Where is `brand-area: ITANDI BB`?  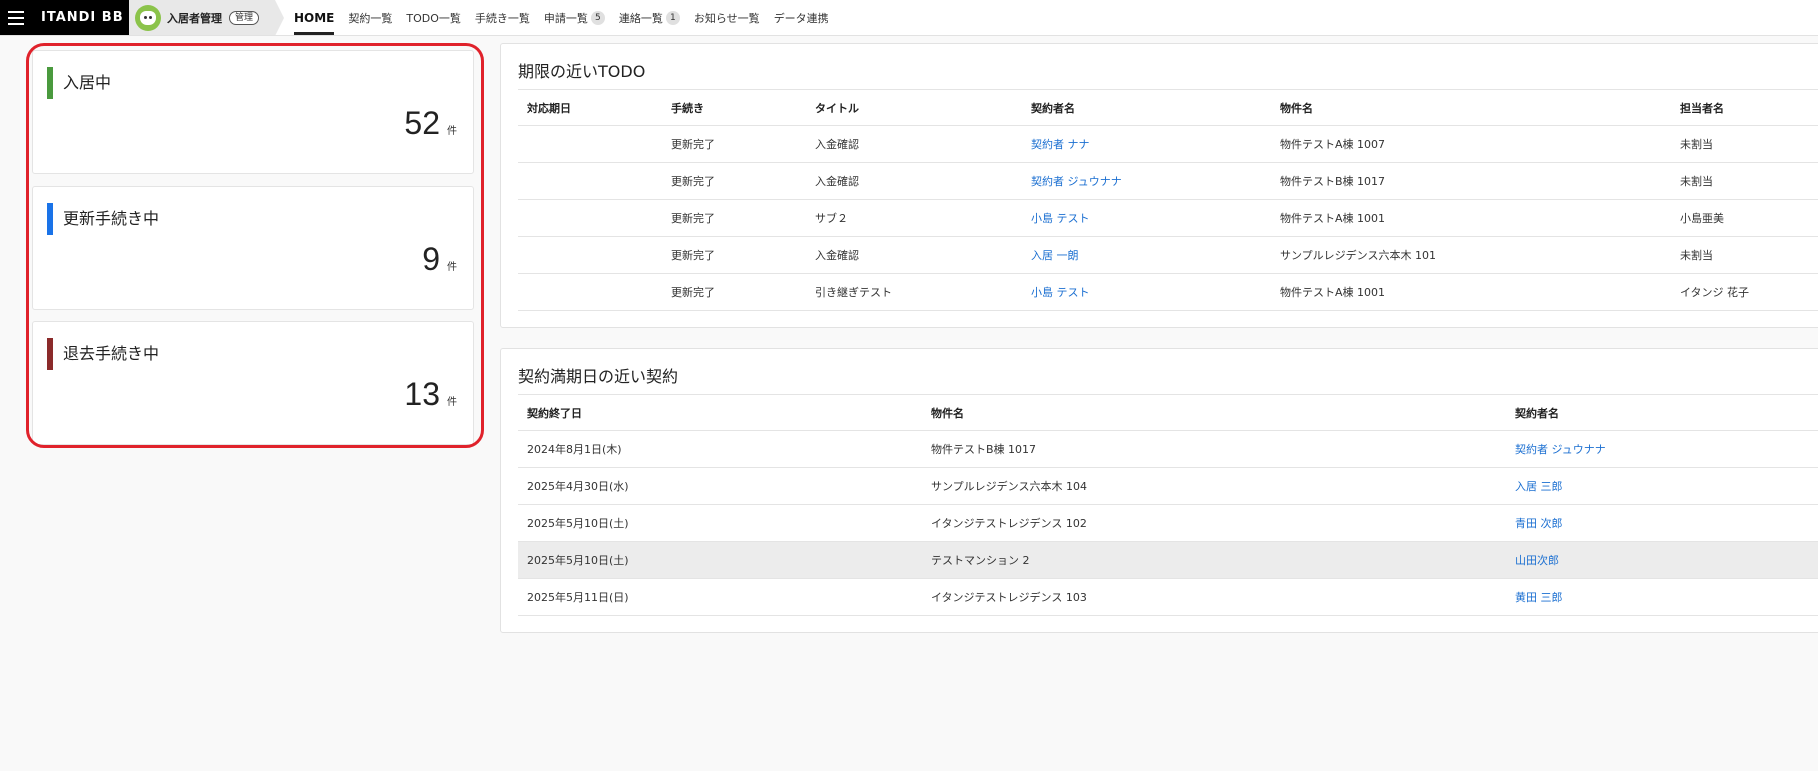
brand-area: ITANDI BB is located at coordinates (64, 17).